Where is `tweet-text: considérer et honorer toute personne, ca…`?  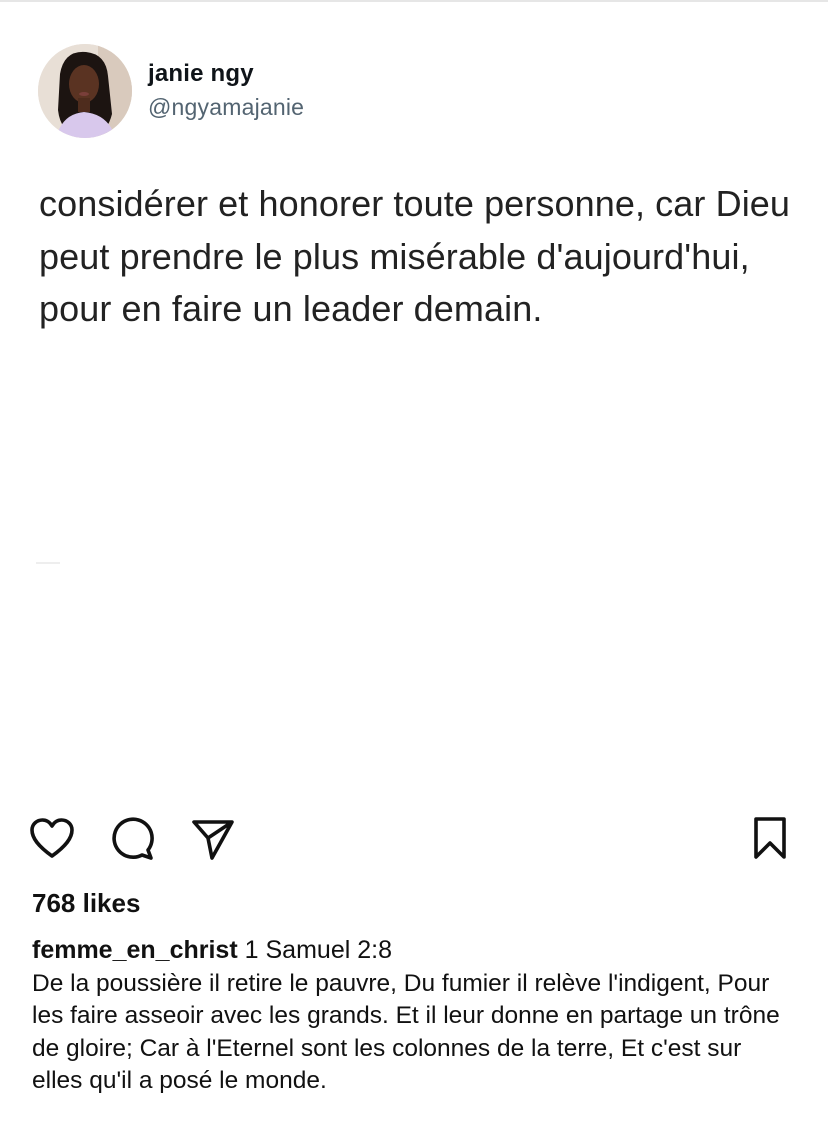 tweet-text: considérer et honorer toute personne, ca… is located at coordinates (415, 256).